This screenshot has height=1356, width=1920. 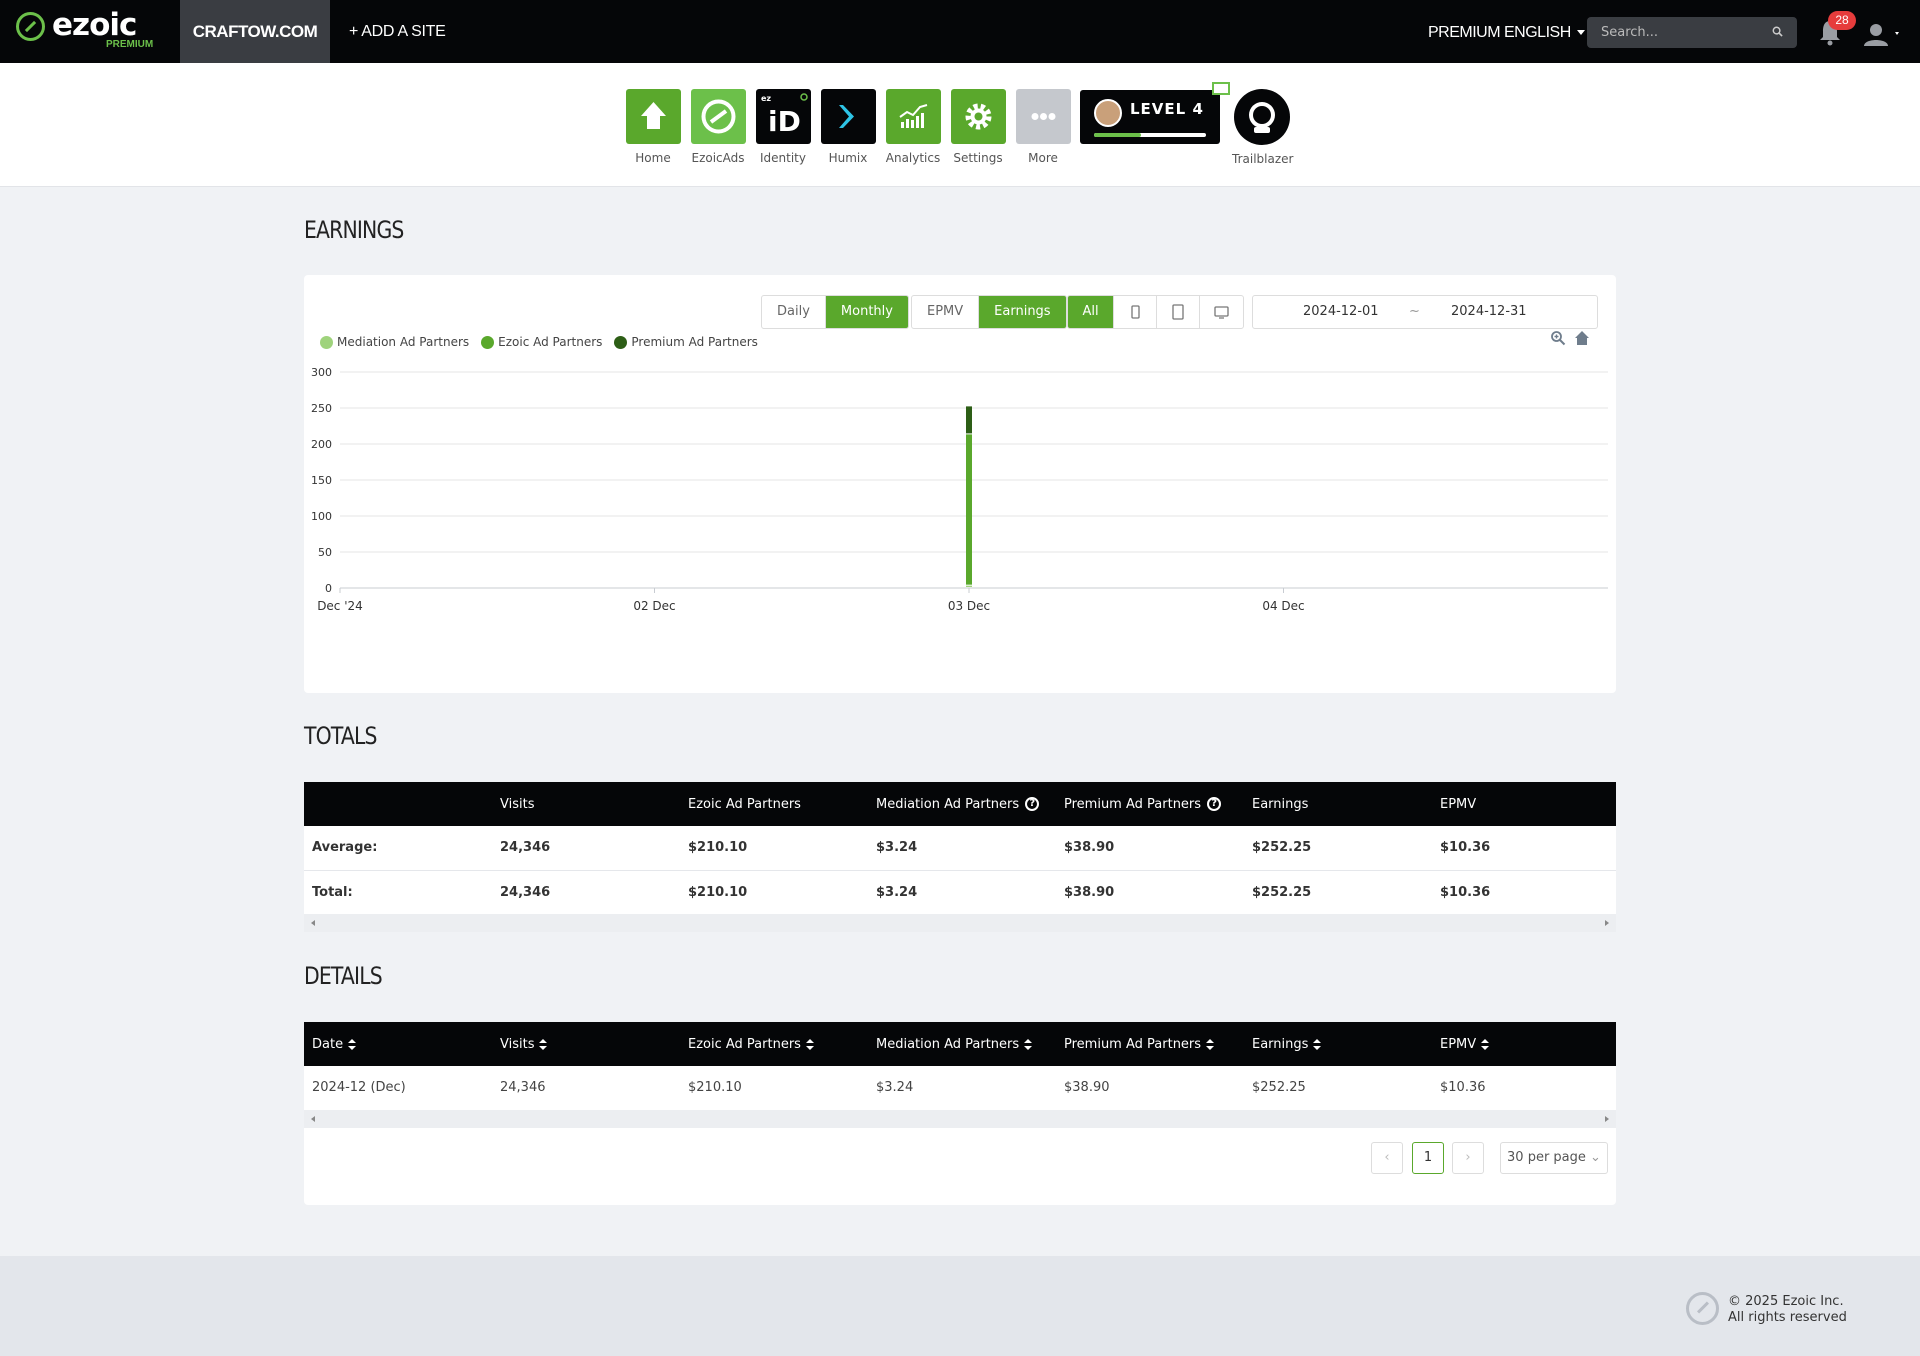 I want to click on app-settings: Settings, so click(x=978, y=127).